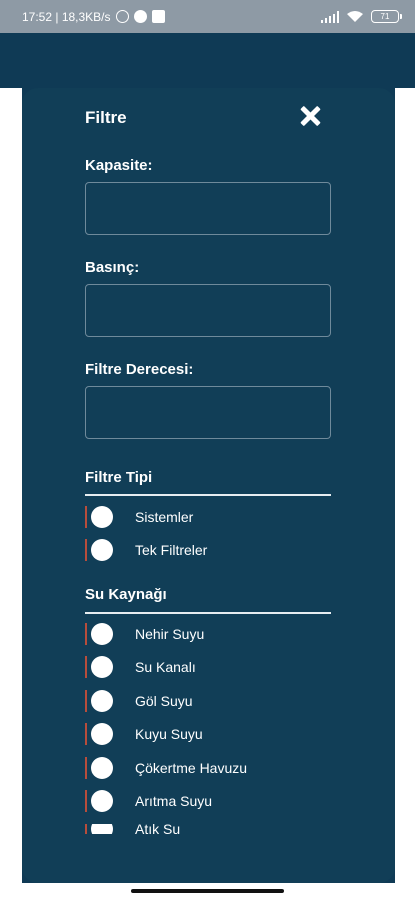 This screenshot has height=900, width=415. I want to click on pressure-field, so click(208, 310).